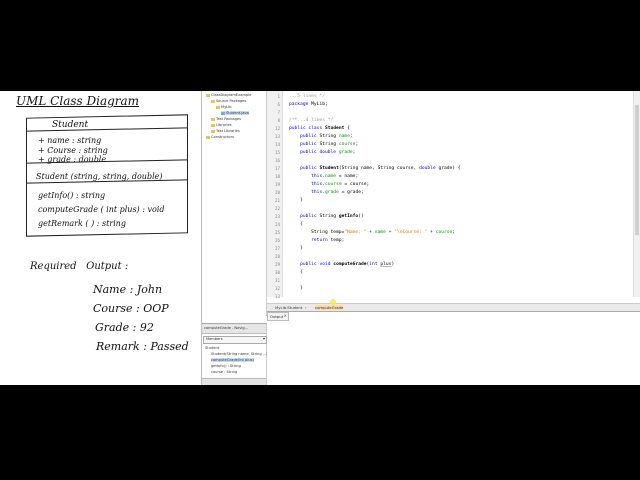 This screenshot has height=480, width=640. What do you see at coordinates (277, 280) in the screenshot?
I see `line-number: 31` at bounding box center [277, 280].